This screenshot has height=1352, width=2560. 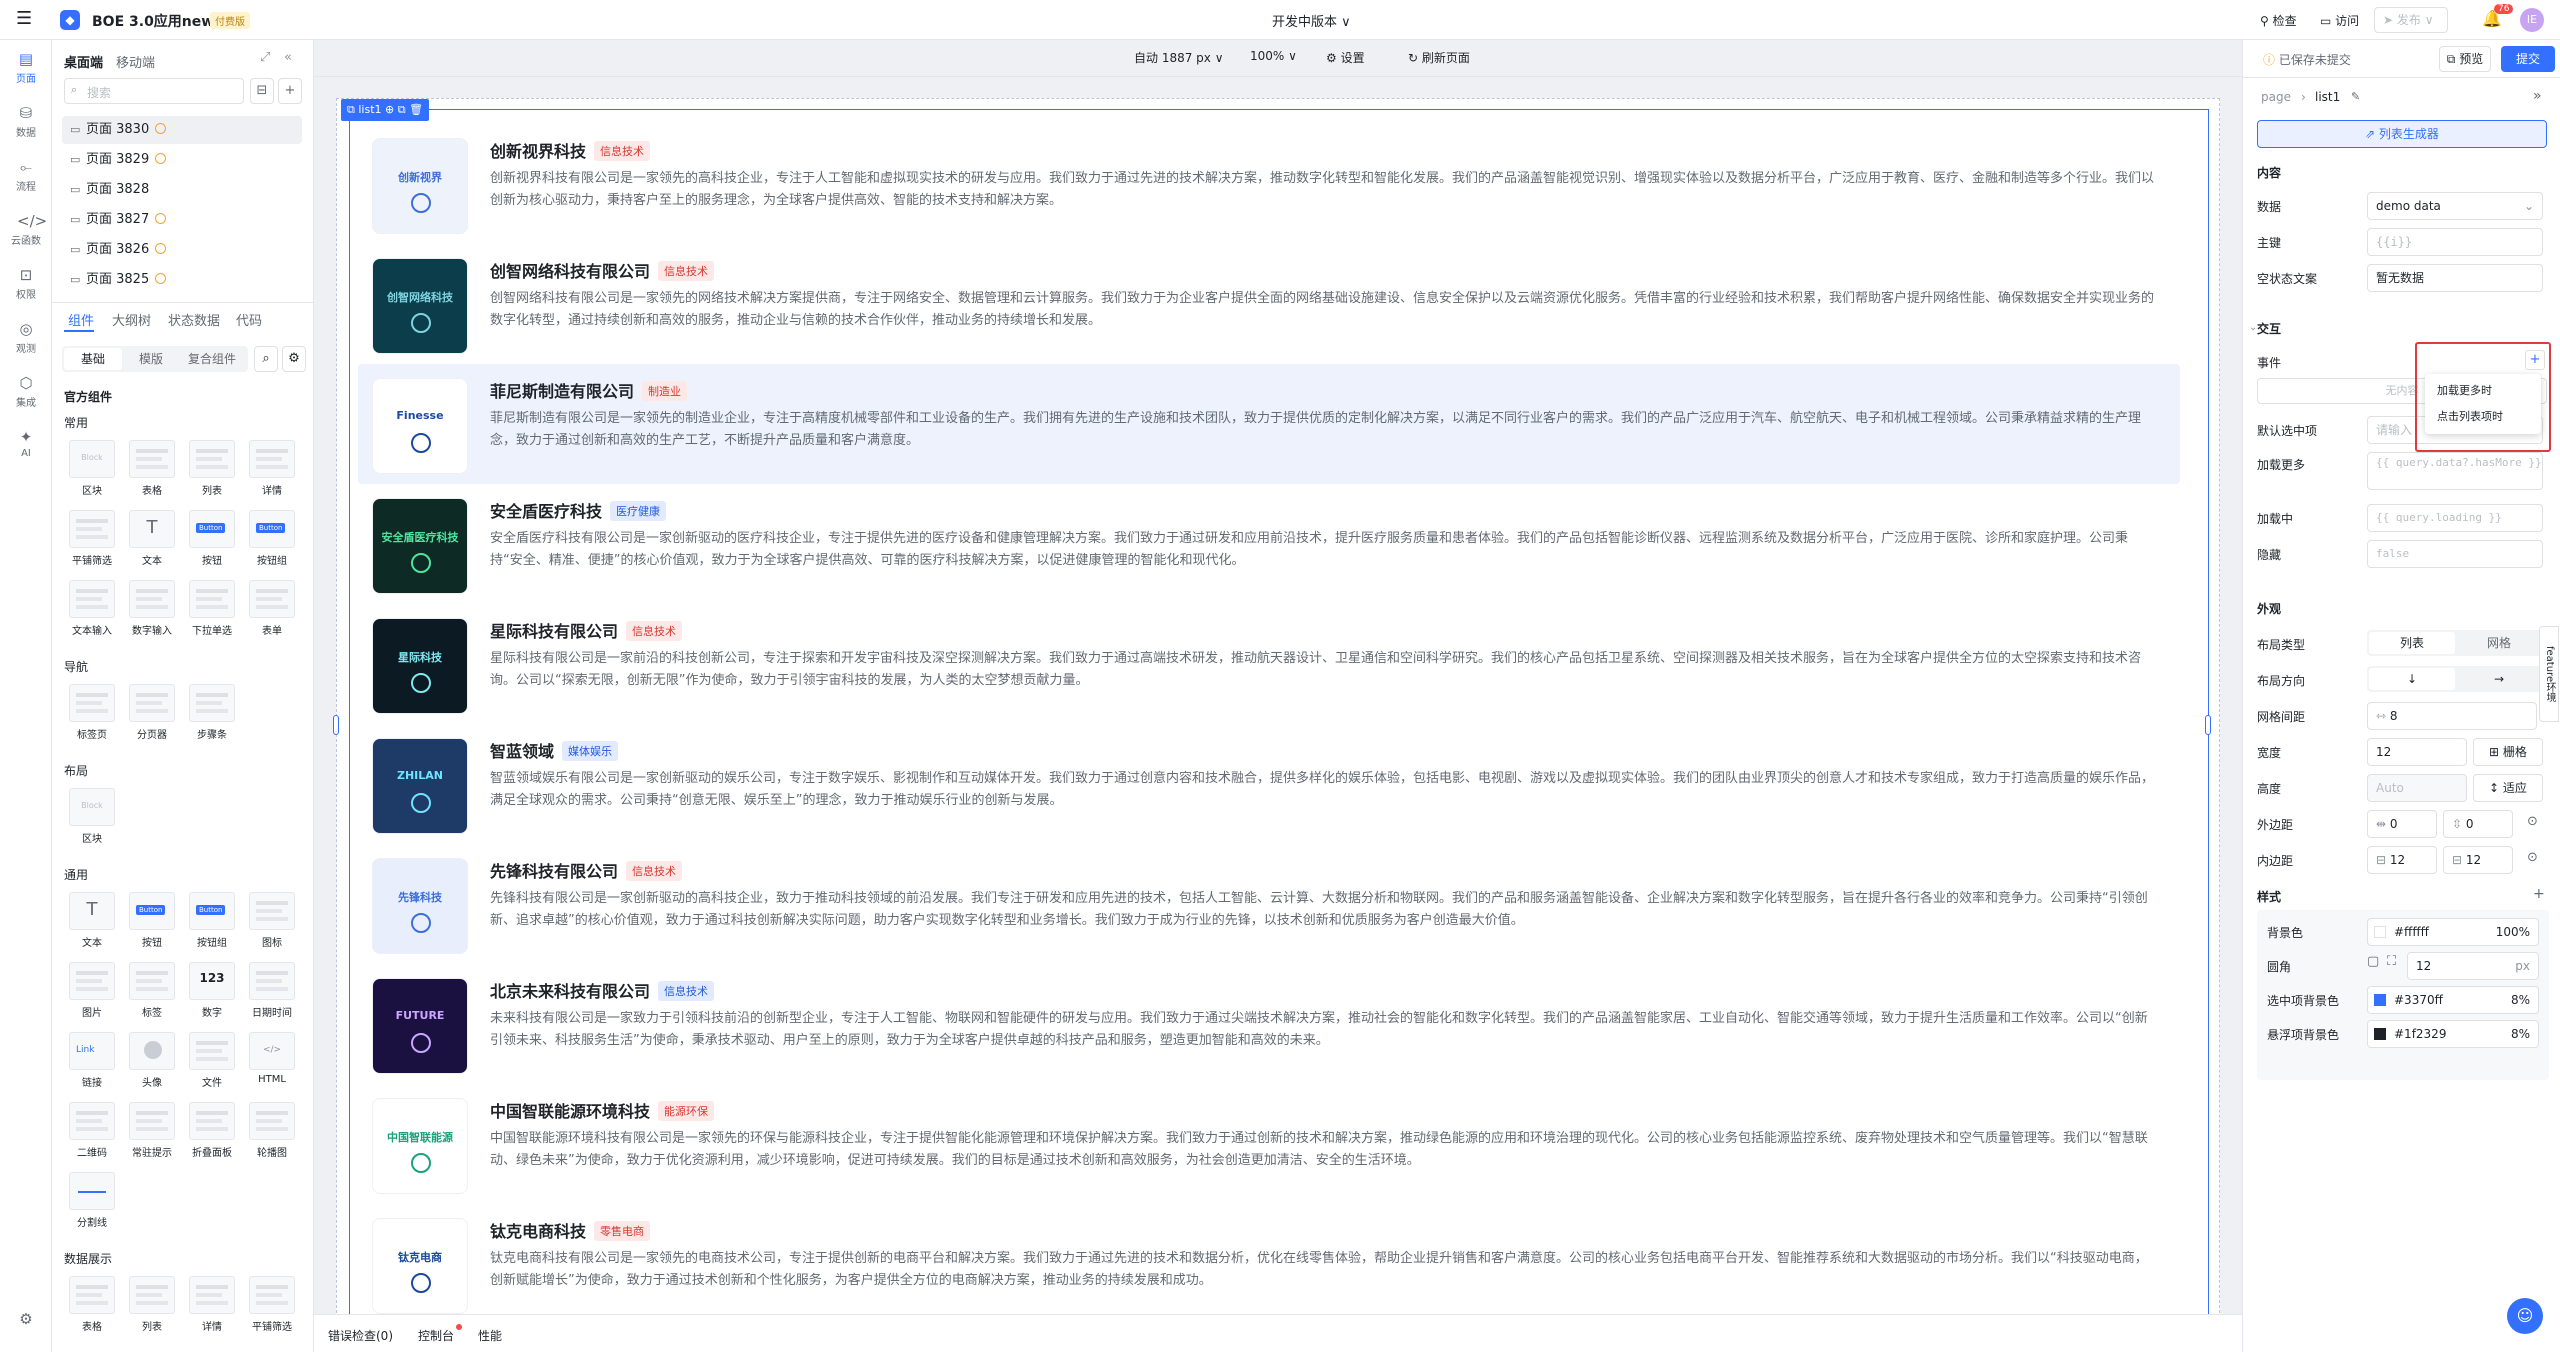 What do you see at coordinates (2549, 674) in the screenshot?
I see `feature-env-tab: feature环境` at bounding box center [2549, 674].